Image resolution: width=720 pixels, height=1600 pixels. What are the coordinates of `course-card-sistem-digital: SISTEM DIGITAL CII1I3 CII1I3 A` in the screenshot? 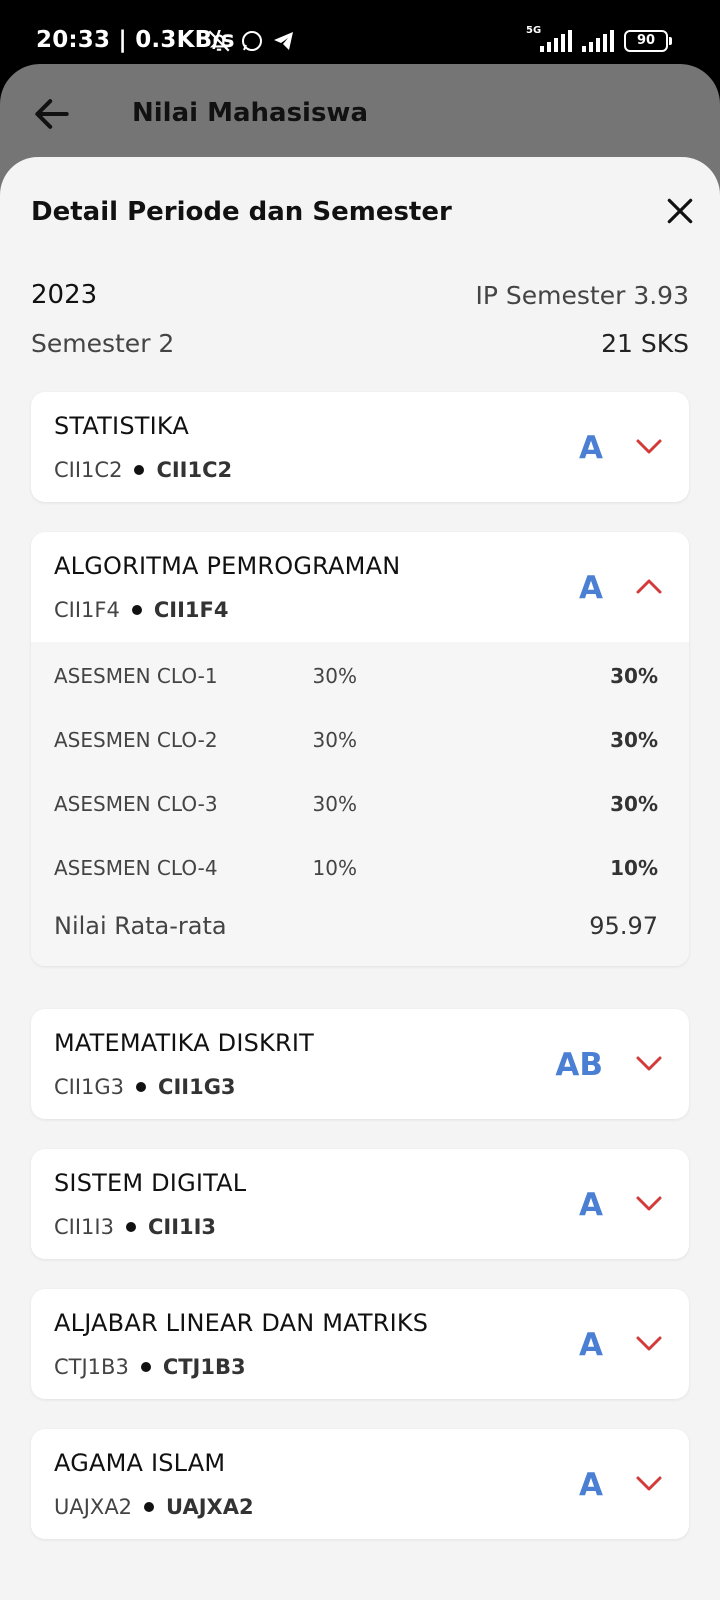 It's located at (360, 1204).